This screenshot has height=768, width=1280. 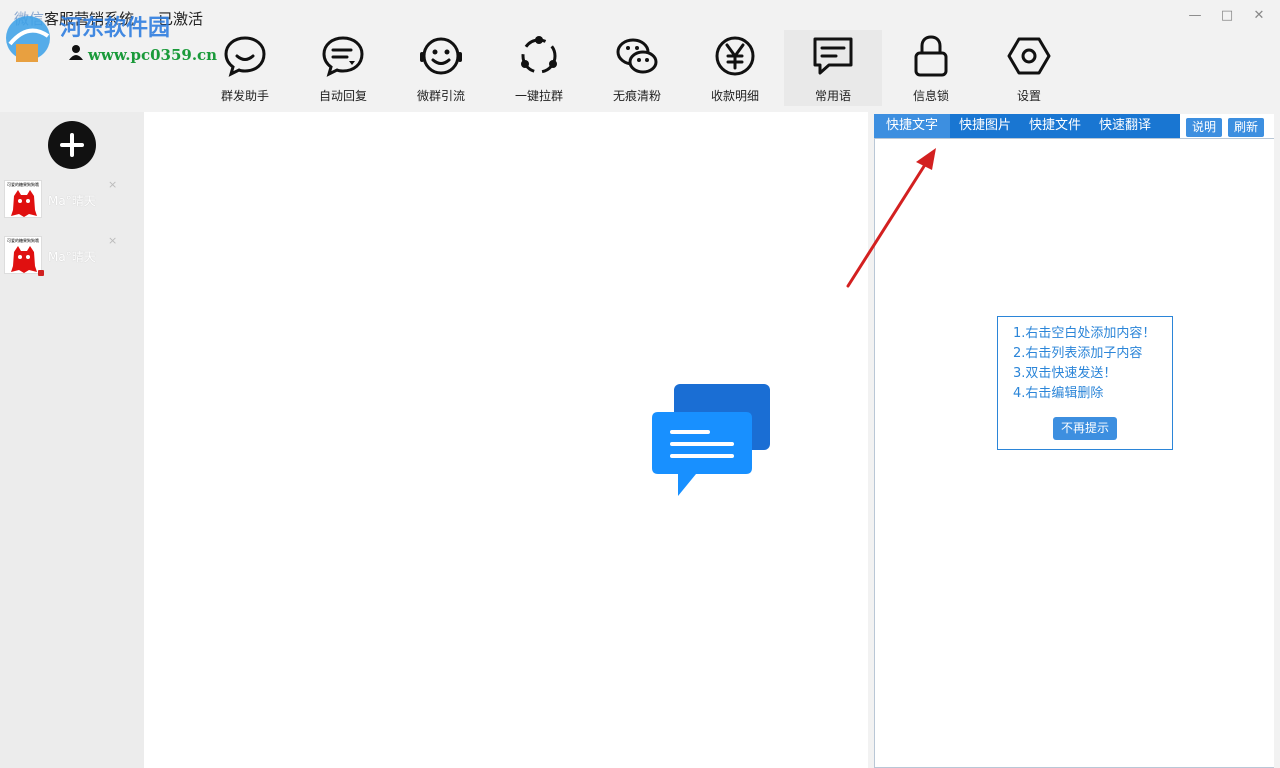 What do you see at coordinates (734, 96) in the screenshot?
I see `tool-label: 收款明细` at bounding box center [734, 96].